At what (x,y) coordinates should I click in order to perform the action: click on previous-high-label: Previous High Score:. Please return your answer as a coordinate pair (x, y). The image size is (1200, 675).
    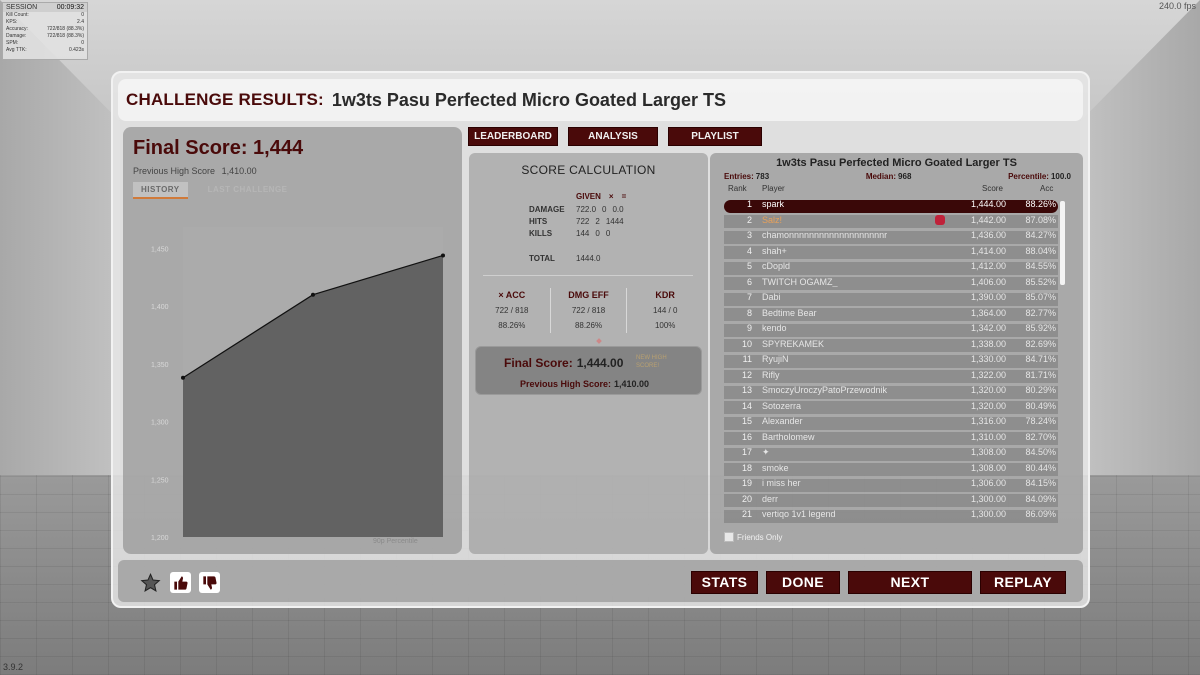
    Looking at the image, I should click on (566, 384).